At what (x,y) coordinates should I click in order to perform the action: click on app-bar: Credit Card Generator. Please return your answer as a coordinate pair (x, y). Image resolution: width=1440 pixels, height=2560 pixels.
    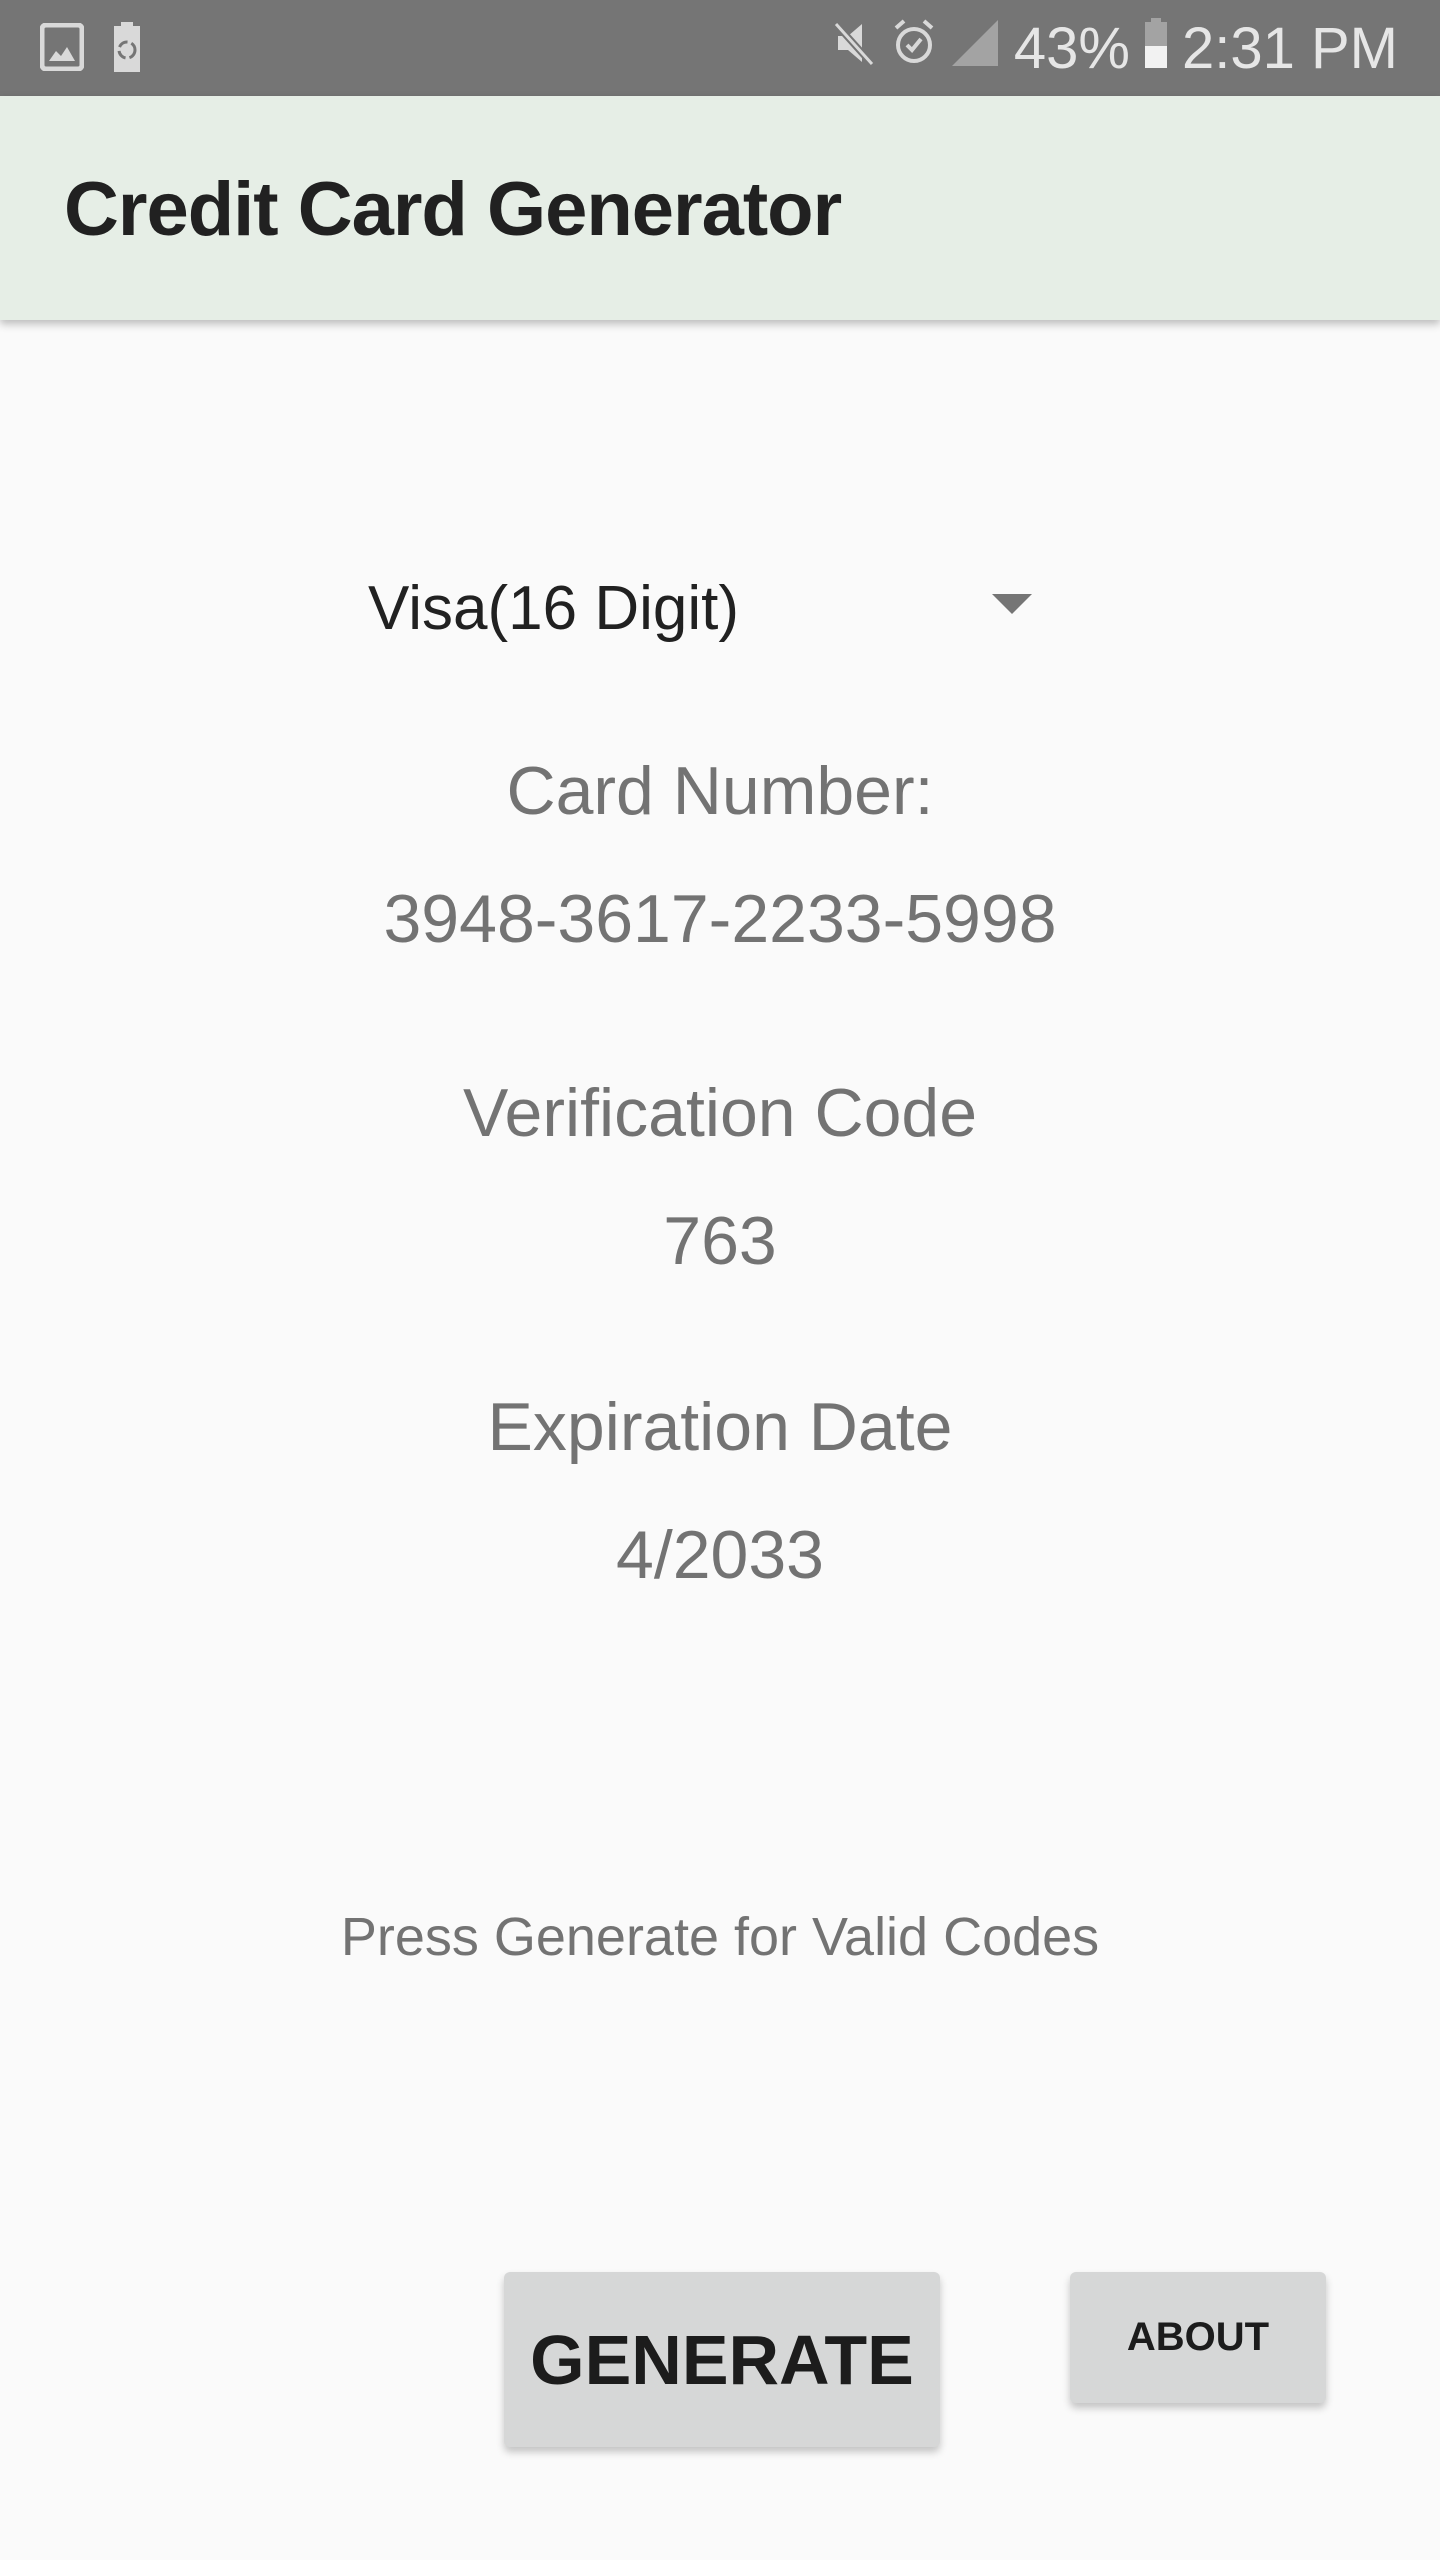
    Looking at the image, I should click on (720, 208).